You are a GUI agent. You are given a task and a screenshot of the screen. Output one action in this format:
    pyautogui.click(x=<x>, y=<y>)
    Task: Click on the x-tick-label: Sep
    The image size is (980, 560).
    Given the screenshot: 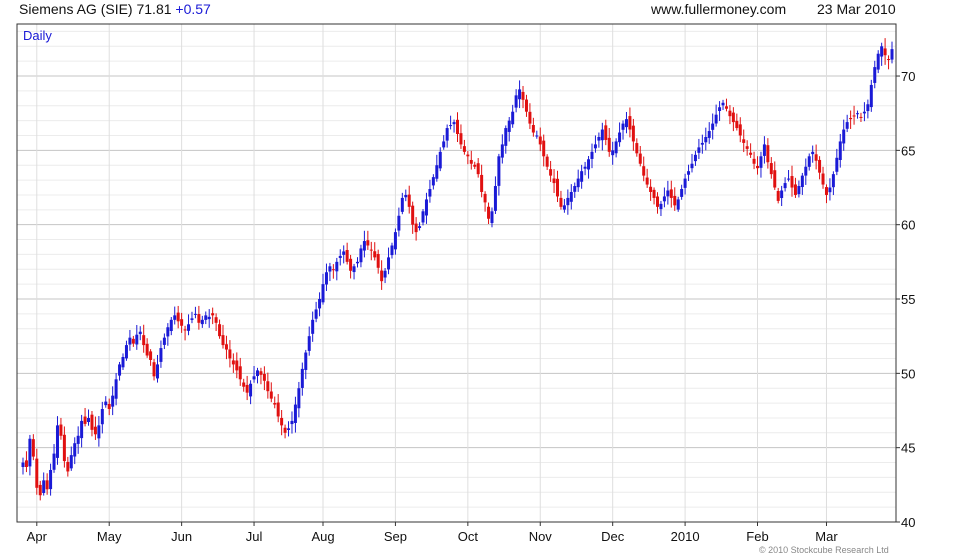 What is the action you would take?
    pyautogui.click(x=395, y=536)
    